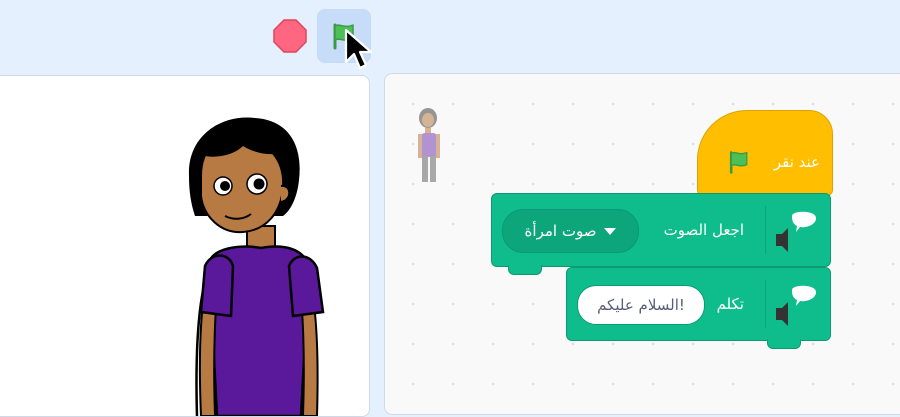 Image resolution: width=900 pixels, height=417 pixels. Describe the element at coordinates (261, 266) in the screenshot. I see `sprite-girl` at that location.